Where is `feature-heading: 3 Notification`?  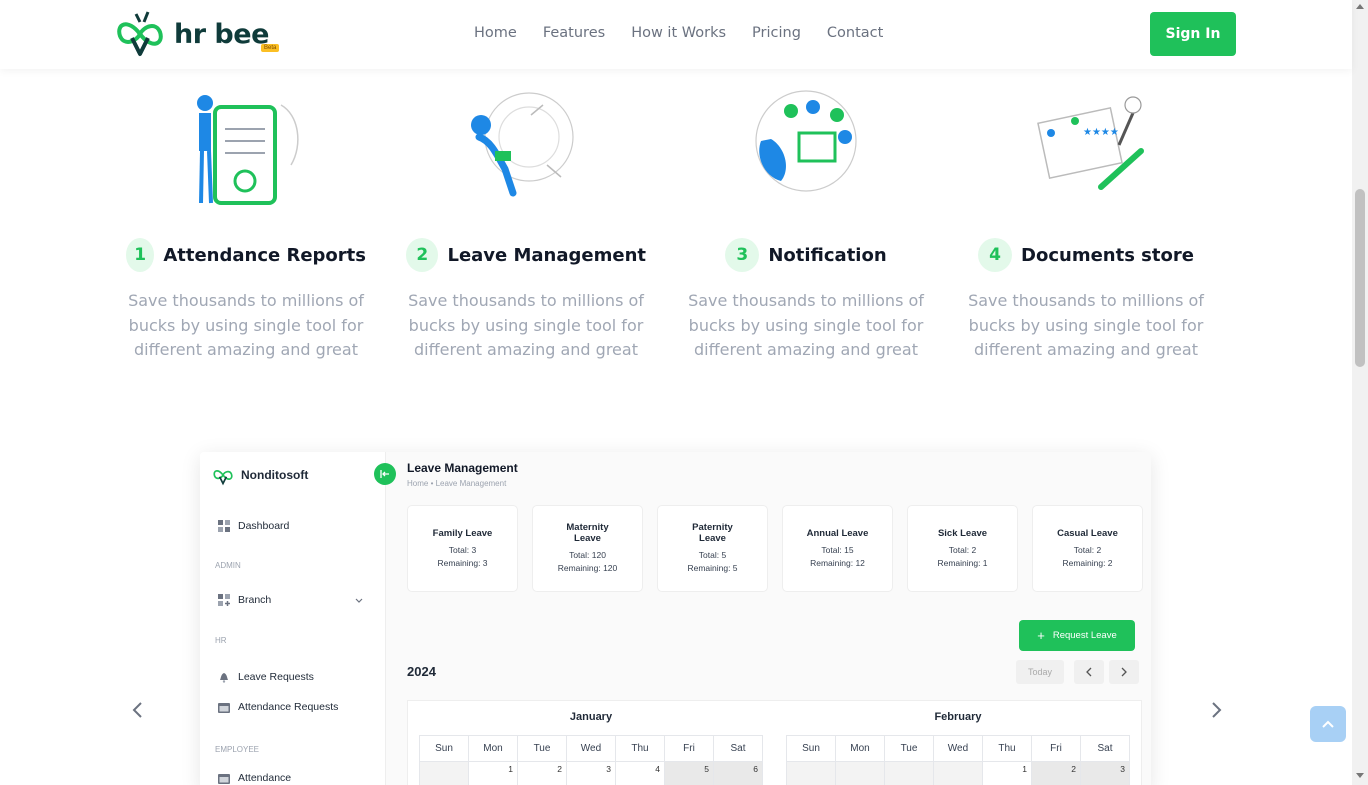
feature-heading: 3 Notification is located at coordinates (806, 255).